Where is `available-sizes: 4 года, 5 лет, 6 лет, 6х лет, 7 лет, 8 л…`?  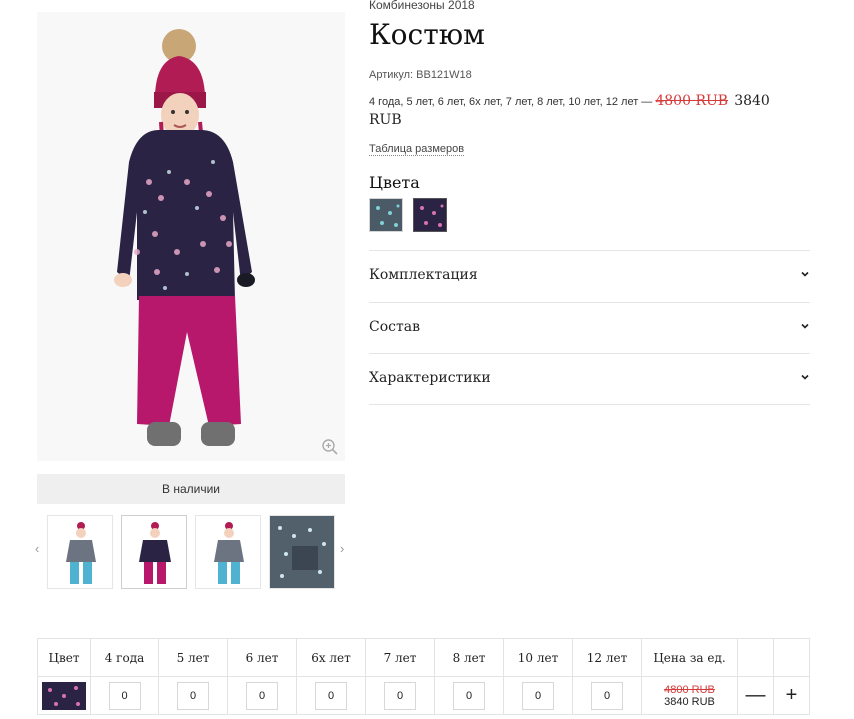 available-sizes: 4 года, 5 лет, 6 лет, 6х лет, 7 лет, 8 л… is located at coordinates (512, 102).